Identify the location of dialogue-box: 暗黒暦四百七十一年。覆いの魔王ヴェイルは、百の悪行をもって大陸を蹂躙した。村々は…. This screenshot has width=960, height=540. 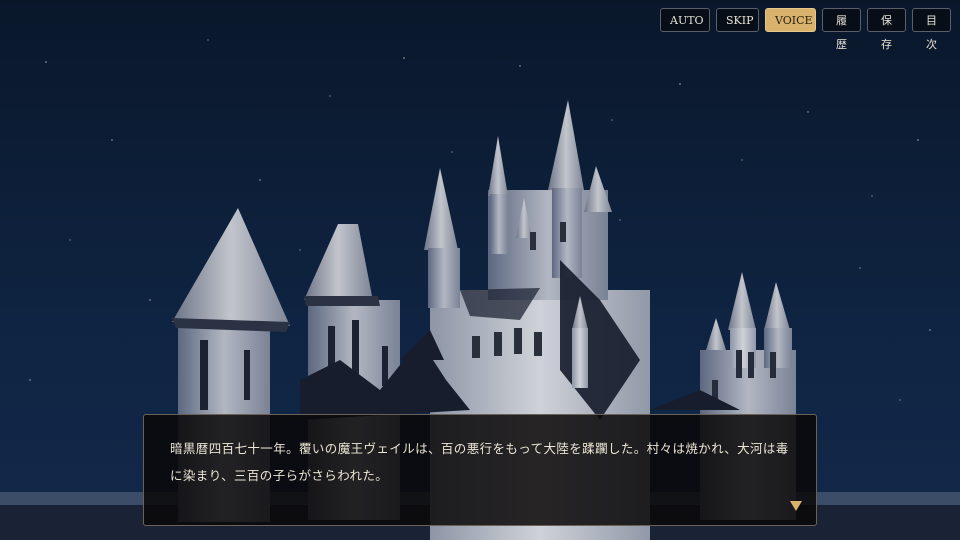
(480, 470).